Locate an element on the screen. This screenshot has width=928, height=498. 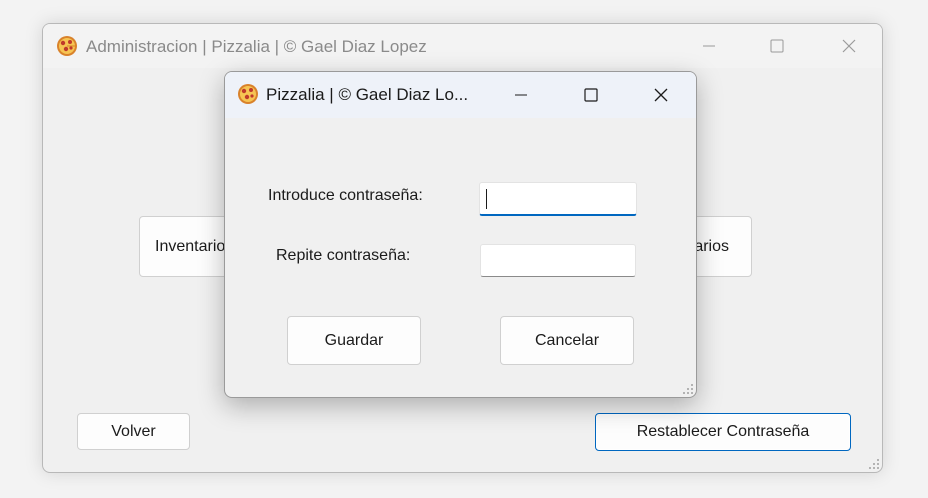
restablecer-contrasena-button: Restablecer Contraseña is located at coordinates (723, 432).